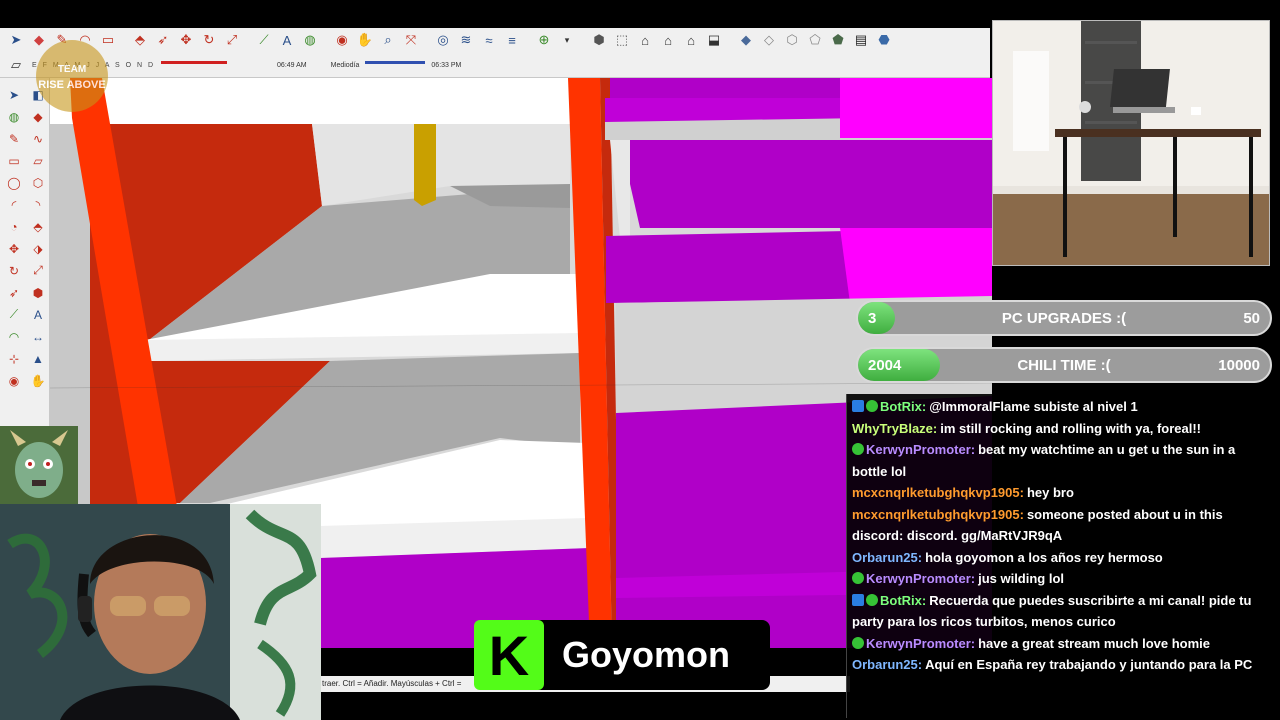 This screenshot has width=1280, height=720. What do you see at coordinates (1131, 143) in the screenshot?
I see `reference-desk-image` at bounding box center [1131, 143].